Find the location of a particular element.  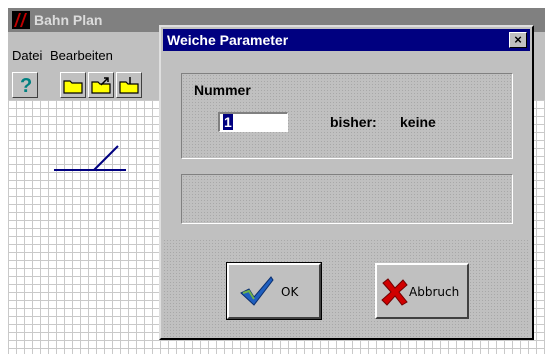

abbruch-button: Abbruch is located at coordinates (422, 291).